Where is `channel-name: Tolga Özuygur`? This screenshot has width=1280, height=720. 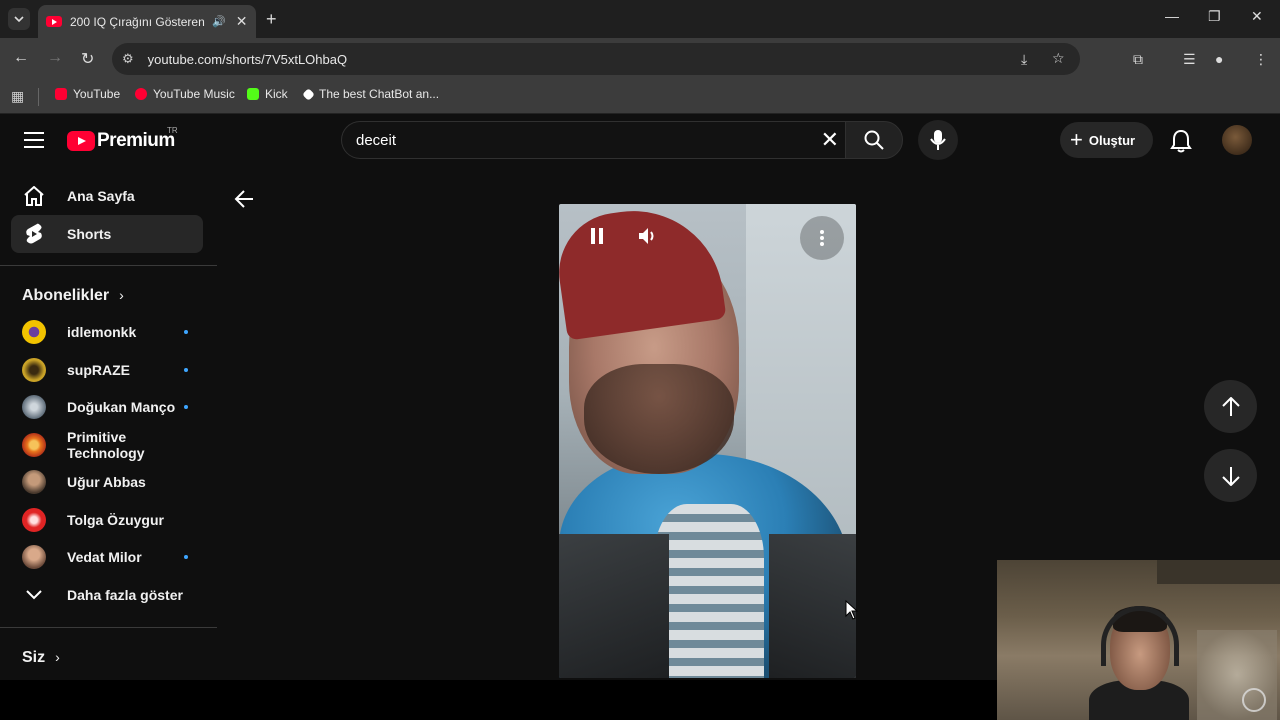 channel-name: Tolga Özuygur is located at coordinates (115, 520).